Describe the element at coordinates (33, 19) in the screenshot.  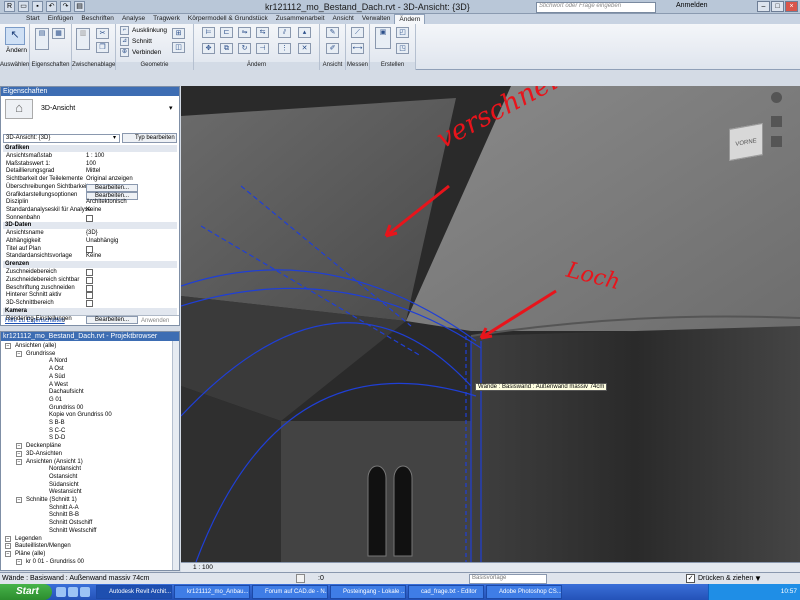
I see `ribbon-tab: Start` at that location.